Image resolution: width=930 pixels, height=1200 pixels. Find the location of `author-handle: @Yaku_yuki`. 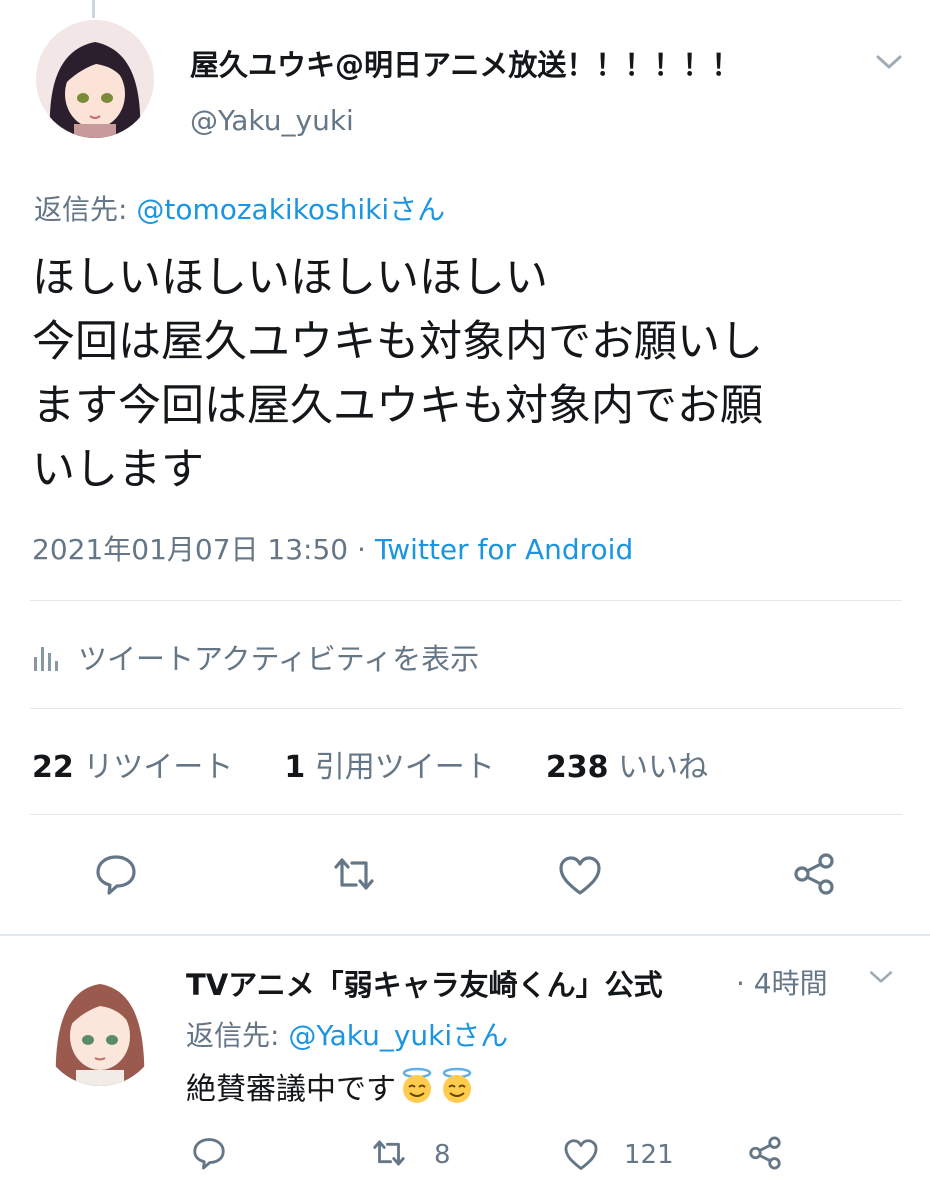

author-handle: @Yaku_yuki is located at coordinates (272, 120).